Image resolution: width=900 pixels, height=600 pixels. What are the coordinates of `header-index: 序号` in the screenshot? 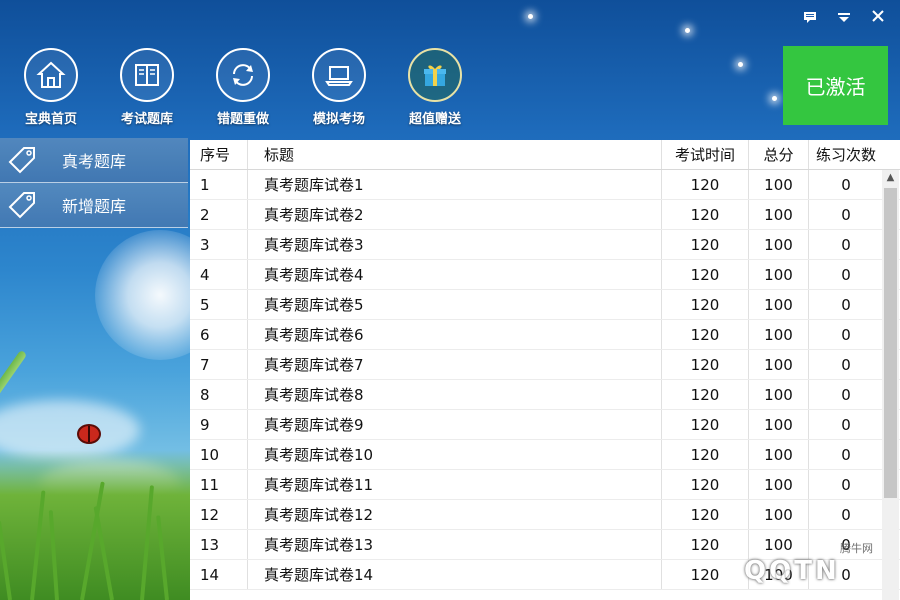 It's located at (219, 154).